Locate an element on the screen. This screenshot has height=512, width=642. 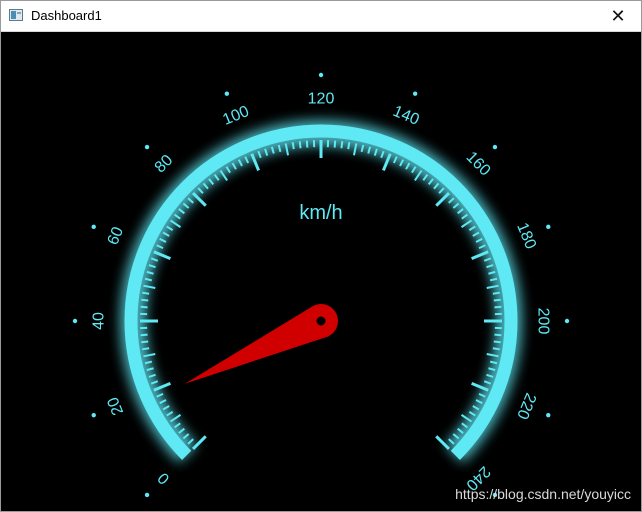
tick-label: 100 is located at coordinates (235, 116).